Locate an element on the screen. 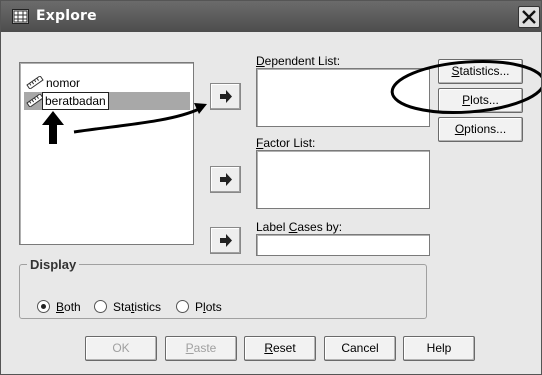 The height and width of the screenshot is (375, 542). radio-label: Plots is located at coordinates (208, 307).